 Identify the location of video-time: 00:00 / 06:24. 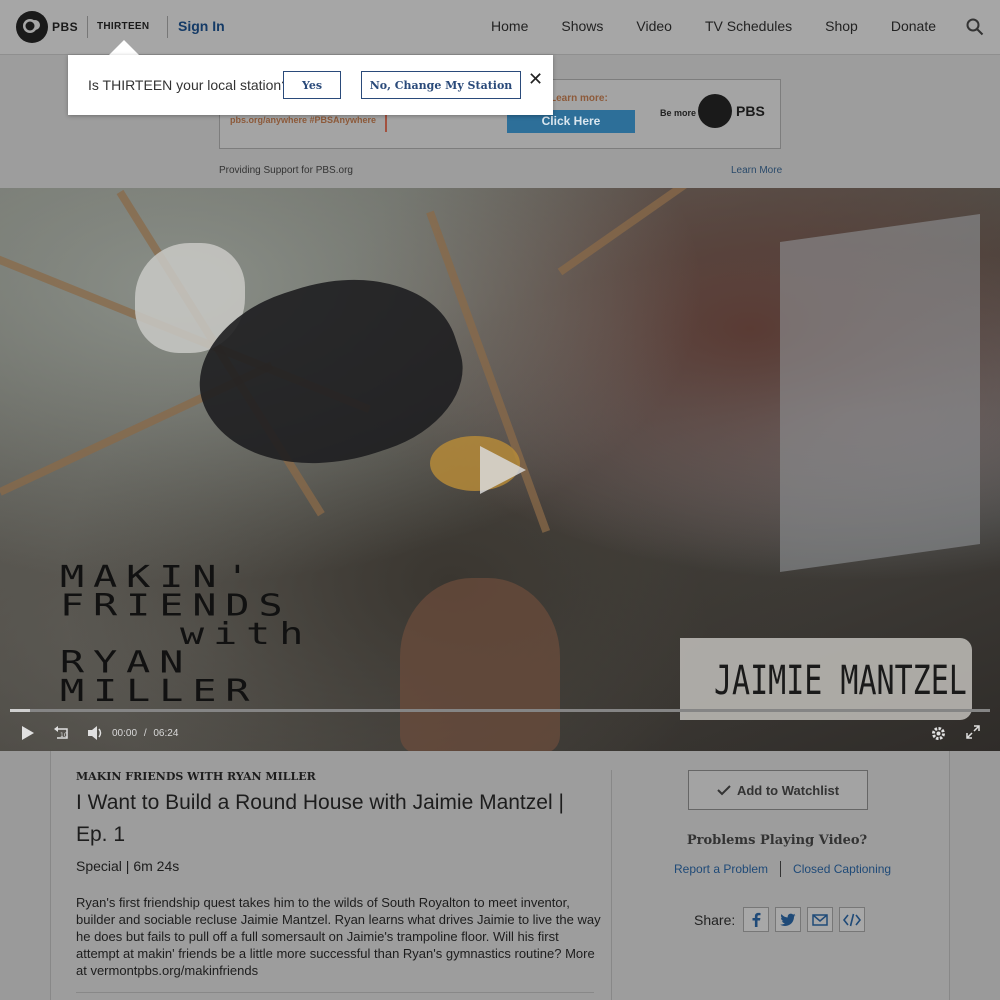
(145, 733).